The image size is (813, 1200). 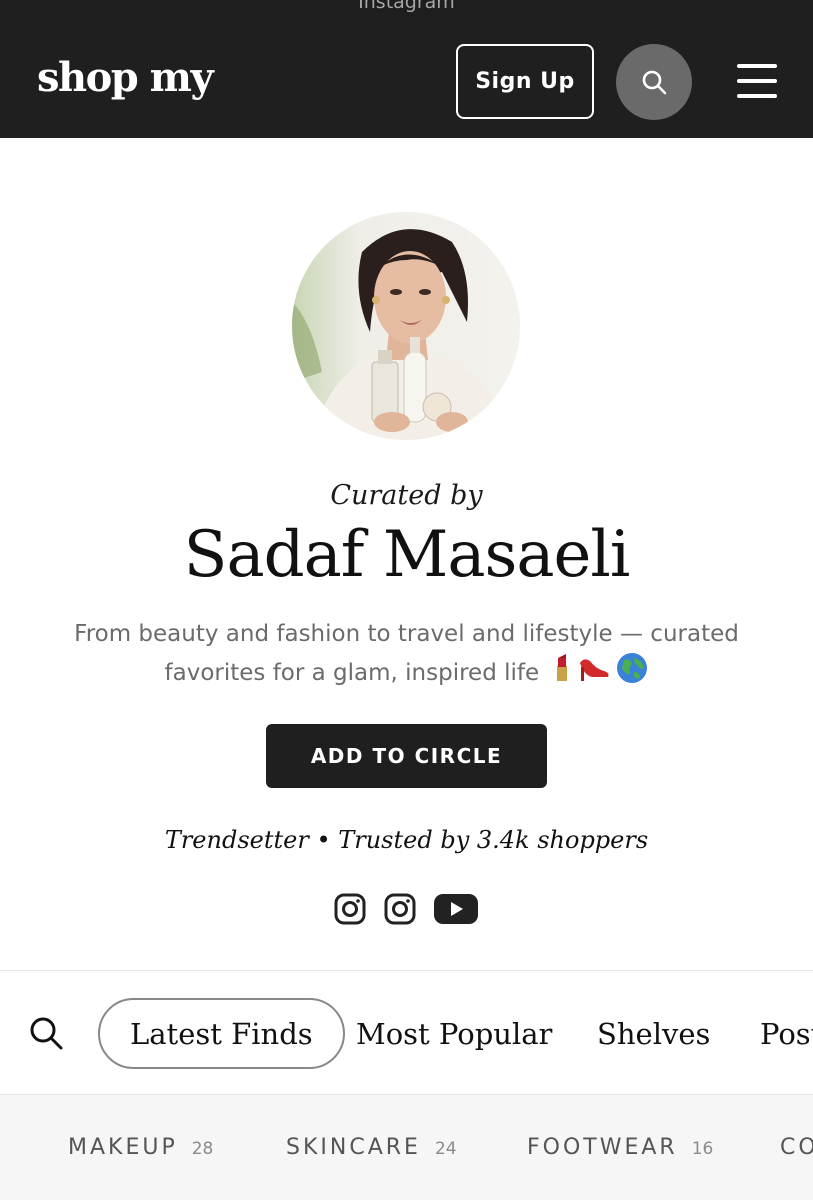 I want to click on youtube-icon, so click(x=456, y=909).